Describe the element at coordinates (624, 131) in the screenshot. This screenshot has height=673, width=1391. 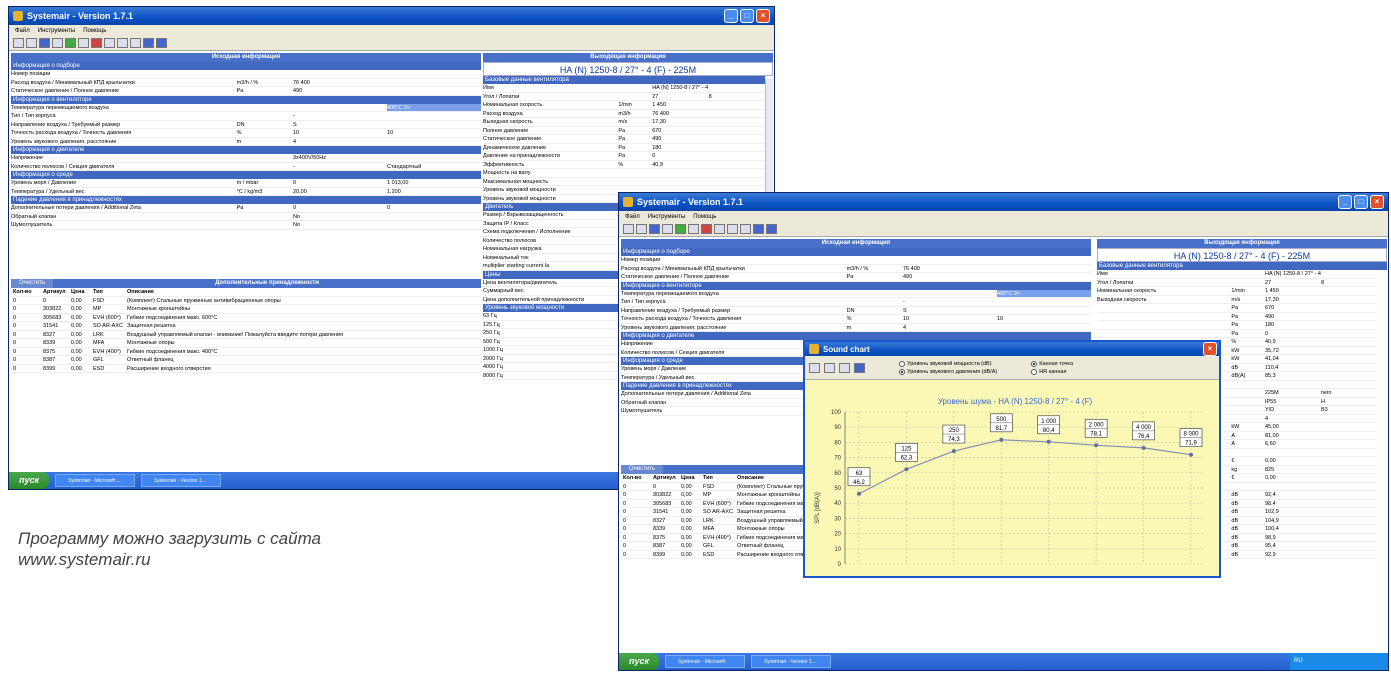
I see `table-row: Полное давление Pa 670` at that location.